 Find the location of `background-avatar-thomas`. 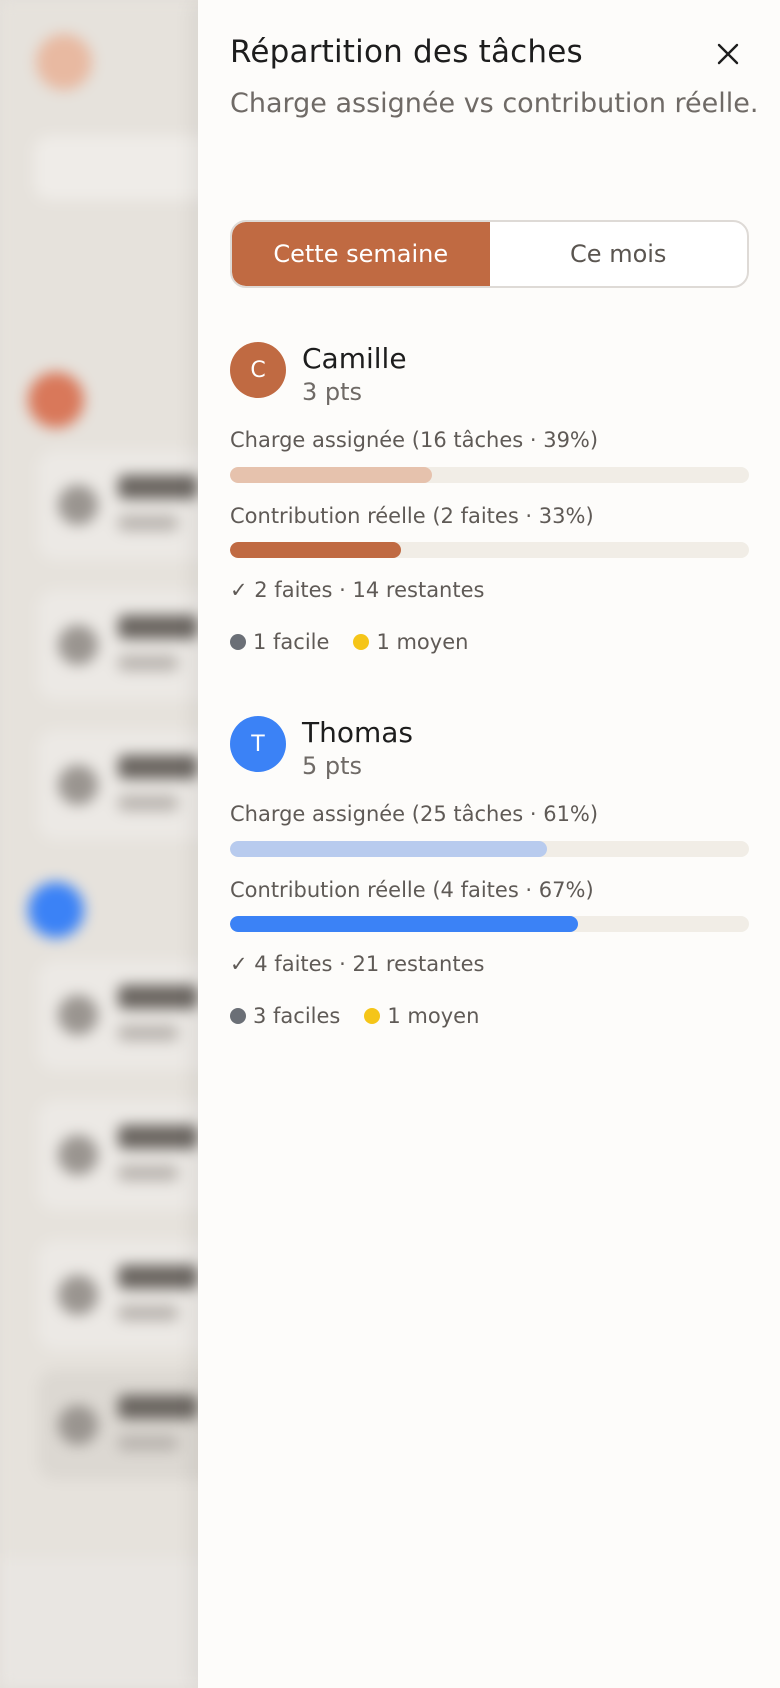

background-avatar-thomas is located at coordinates (56, 910).